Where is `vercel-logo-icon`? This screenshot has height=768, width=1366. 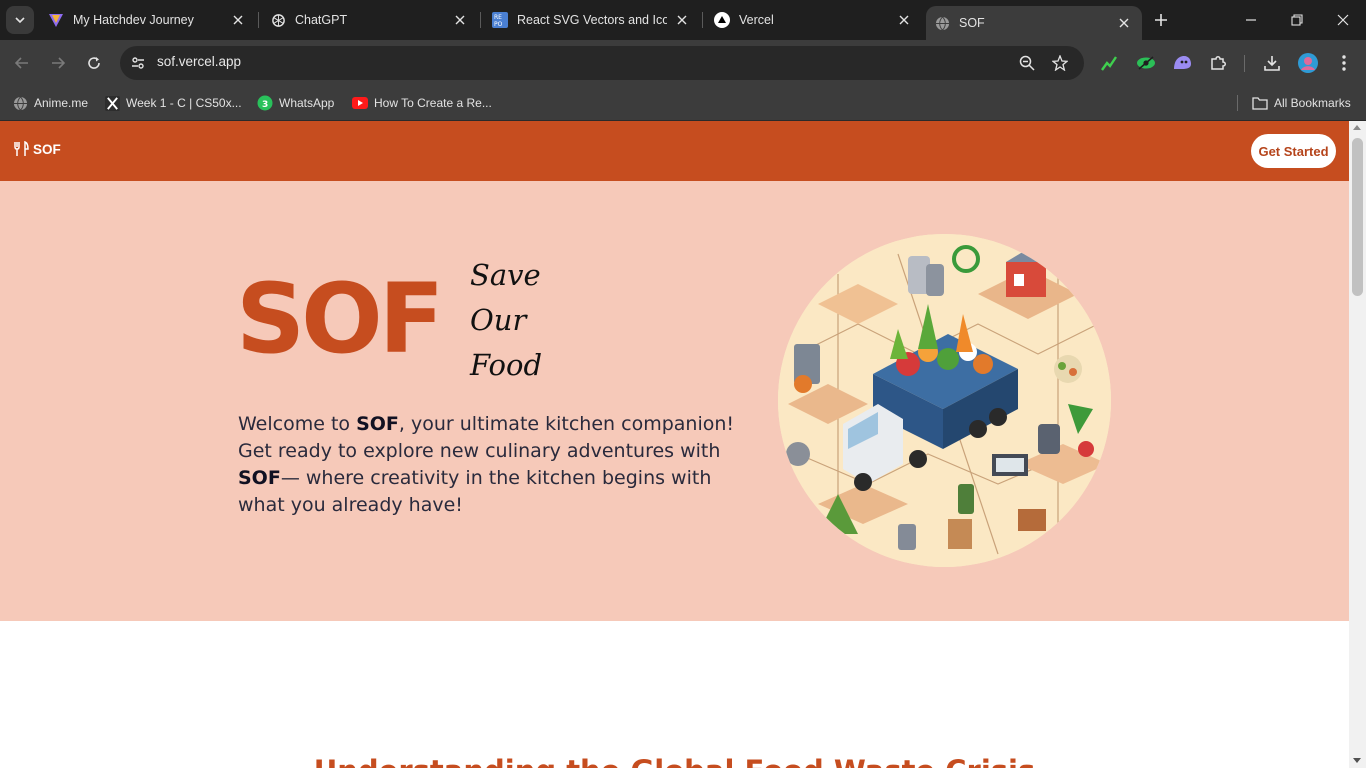
vercel-logo-icon is located at coordinates (722, 20).